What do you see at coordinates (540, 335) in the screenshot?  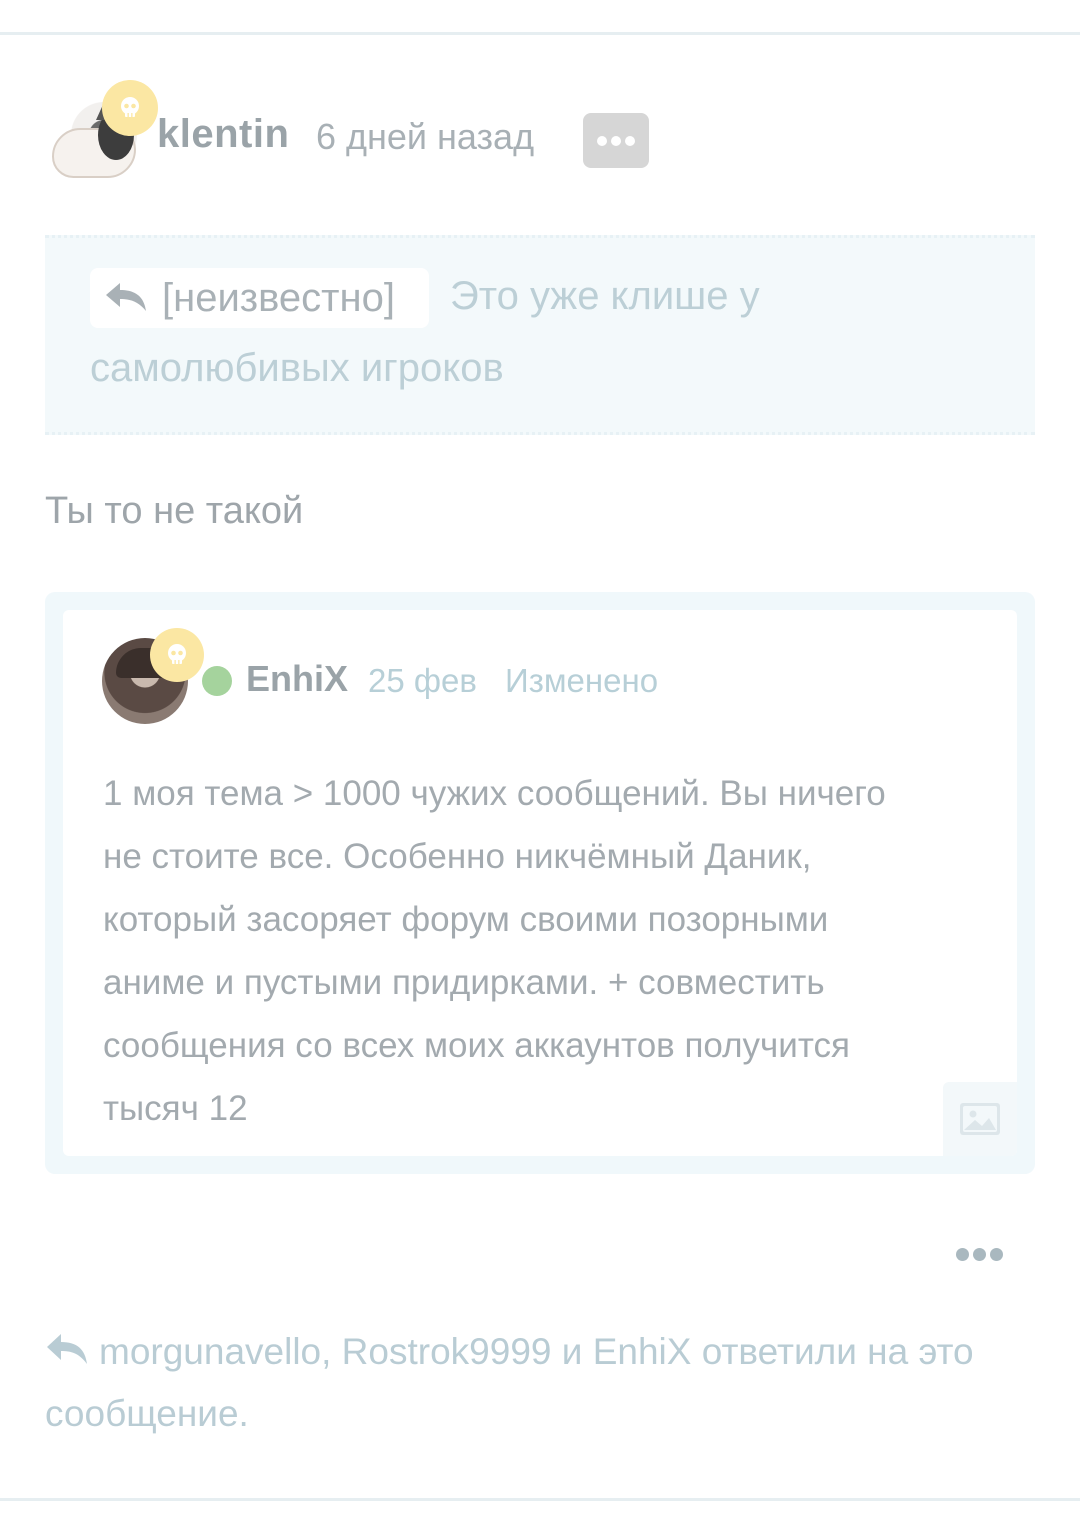 I see `quote-block` at bounding box center [540, 335].